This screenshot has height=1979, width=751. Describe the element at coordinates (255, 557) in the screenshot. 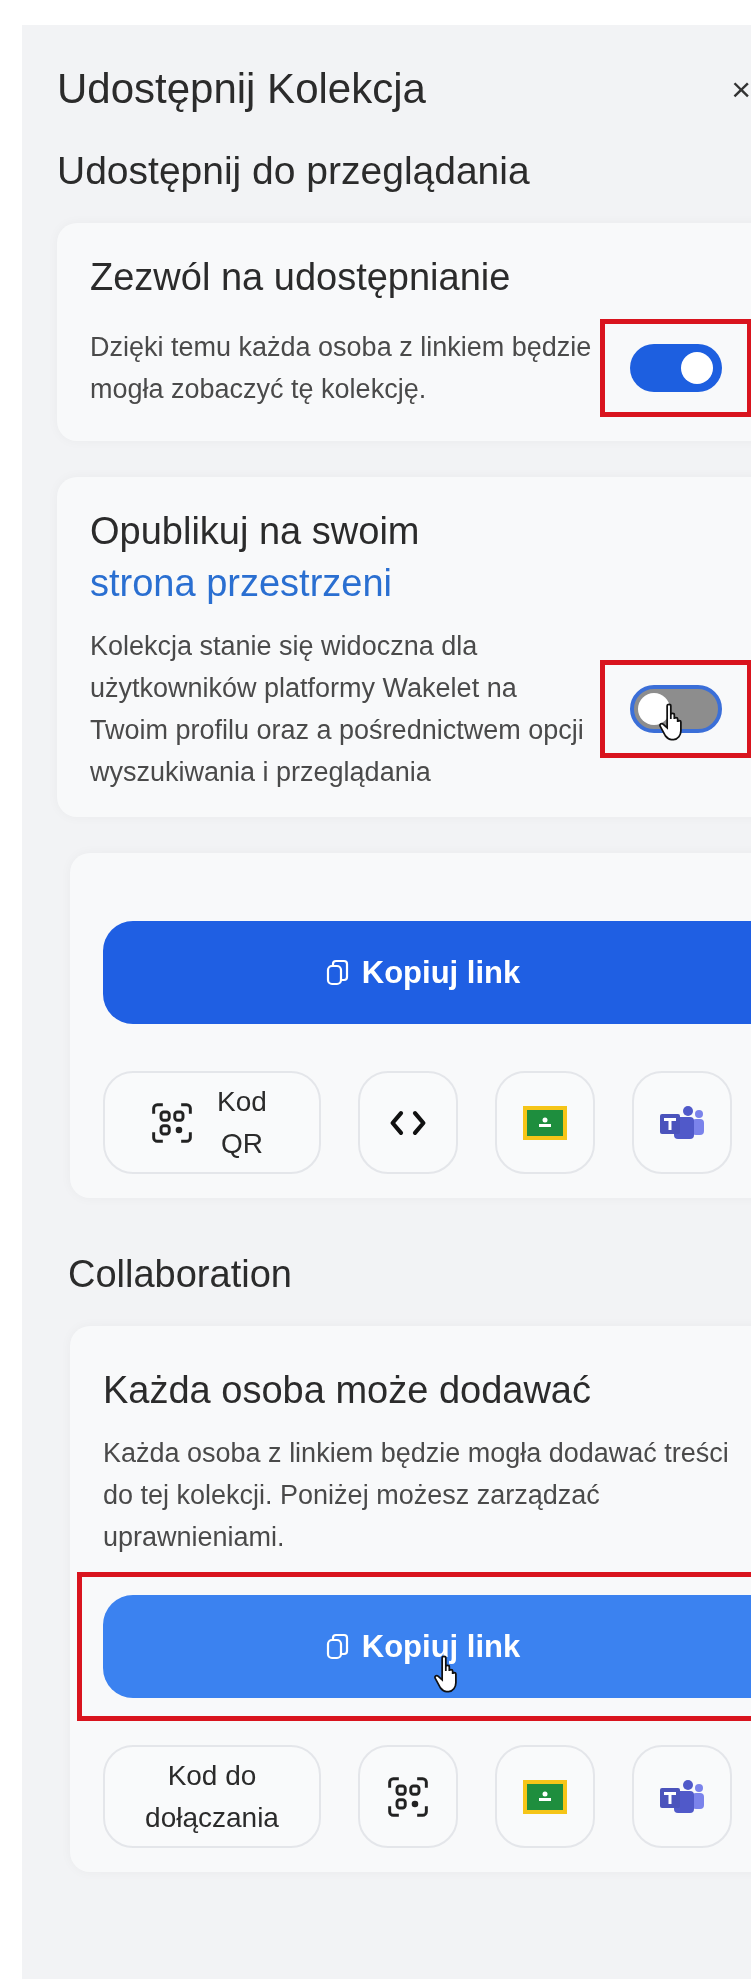

I see `setting-title: Opublikuj na swoim strona przestrzeni` at that location.